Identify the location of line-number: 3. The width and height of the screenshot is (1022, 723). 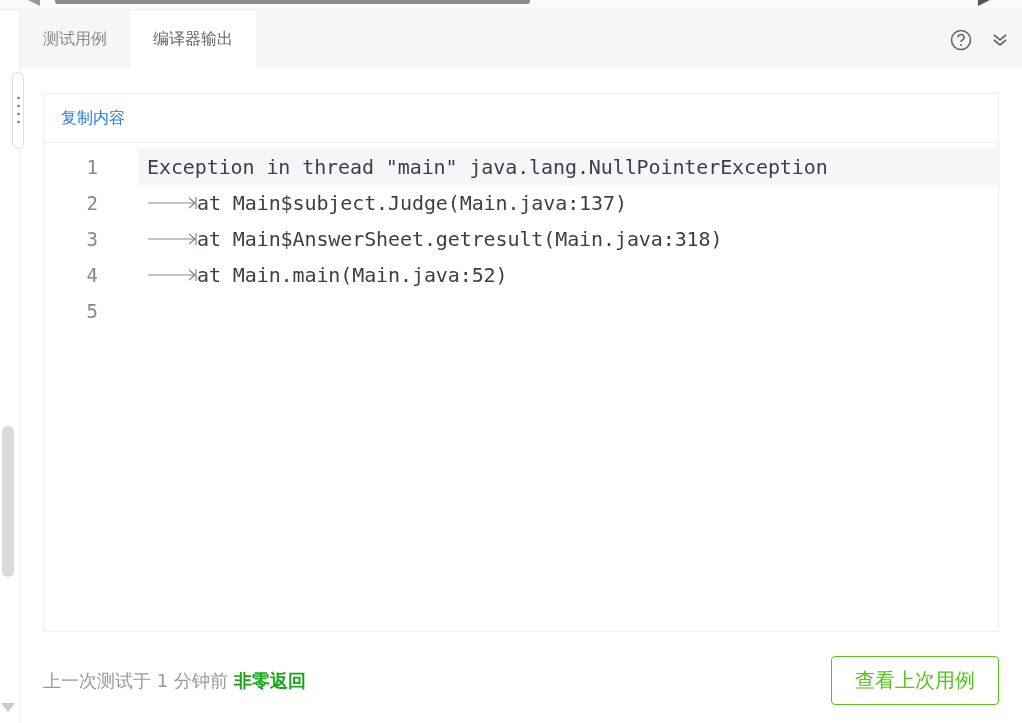
(92, 239).